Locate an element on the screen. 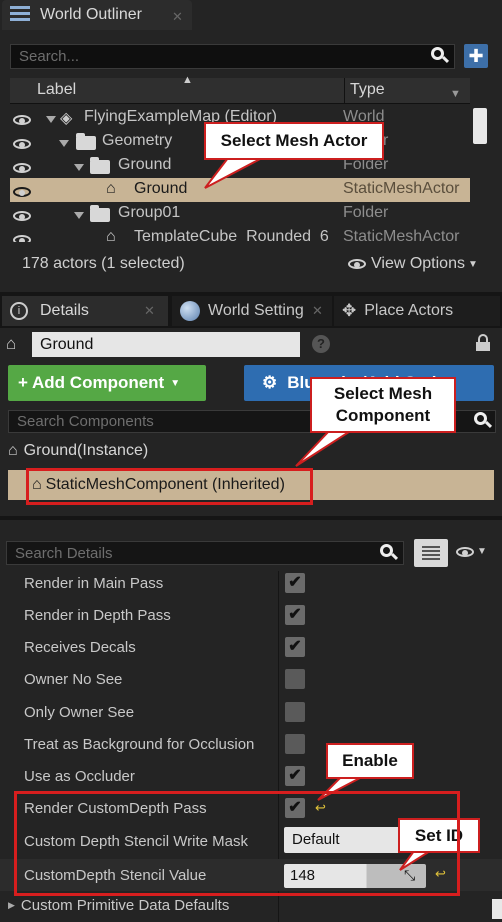  visibility-filter-button: ▼ is located at coordinates (471, 551).